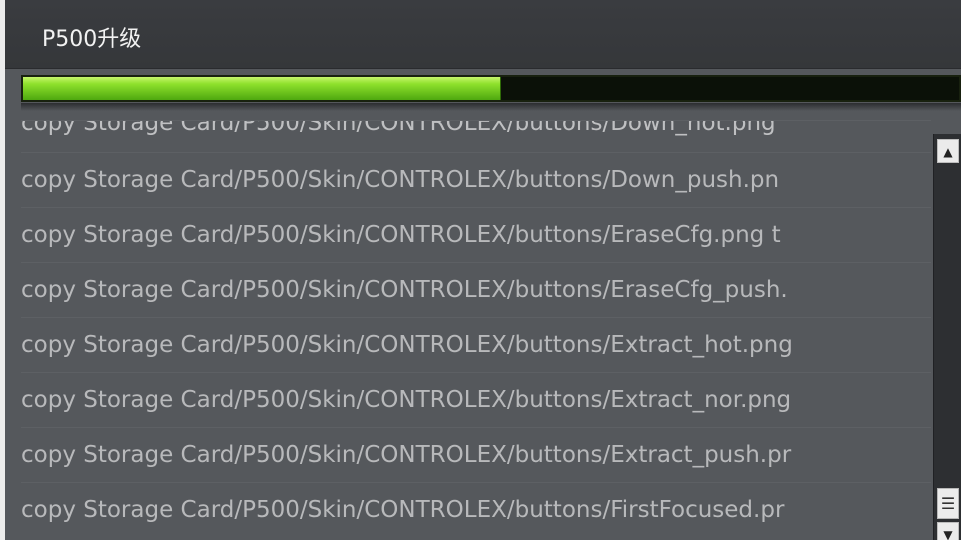 The image size is (961, 540). Describe the element at coordinates (92, 39) in the screenshot. I see `window-title: P500升级` at that location.